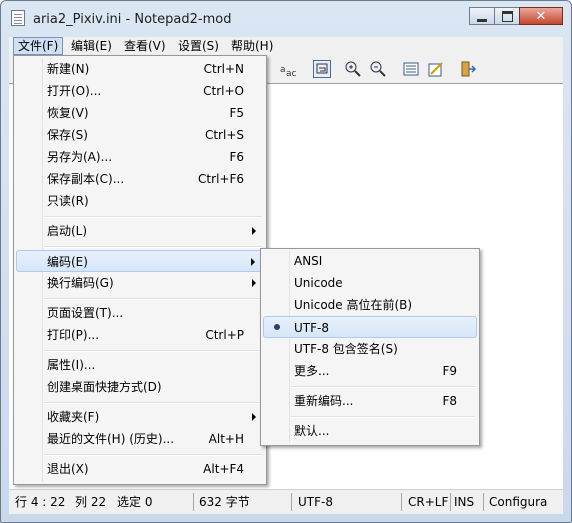 This screenshot has height=523, width=572. What do you see at coordinates (428, 502) in the screenshot?
I see `status-line-ending: CR+LF` at bounding box center [428, 502].